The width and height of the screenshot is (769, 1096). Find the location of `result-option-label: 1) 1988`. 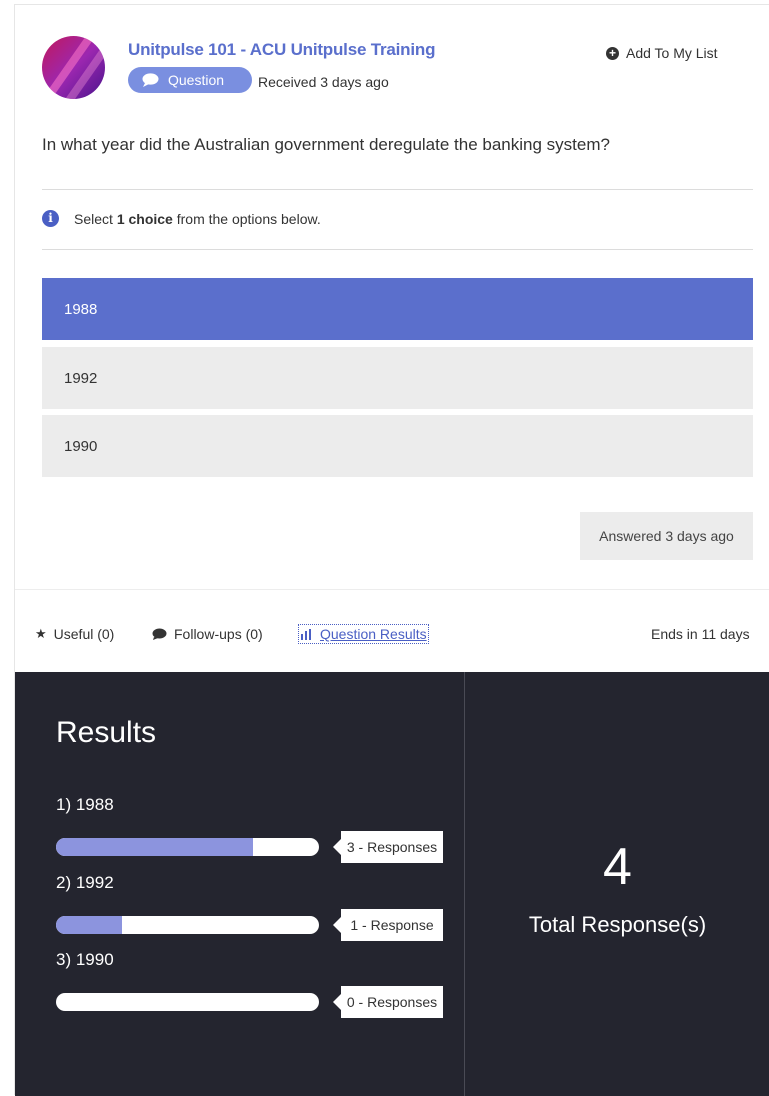

result-option-label: 1) 1988 is located at coordinates (85, 804).